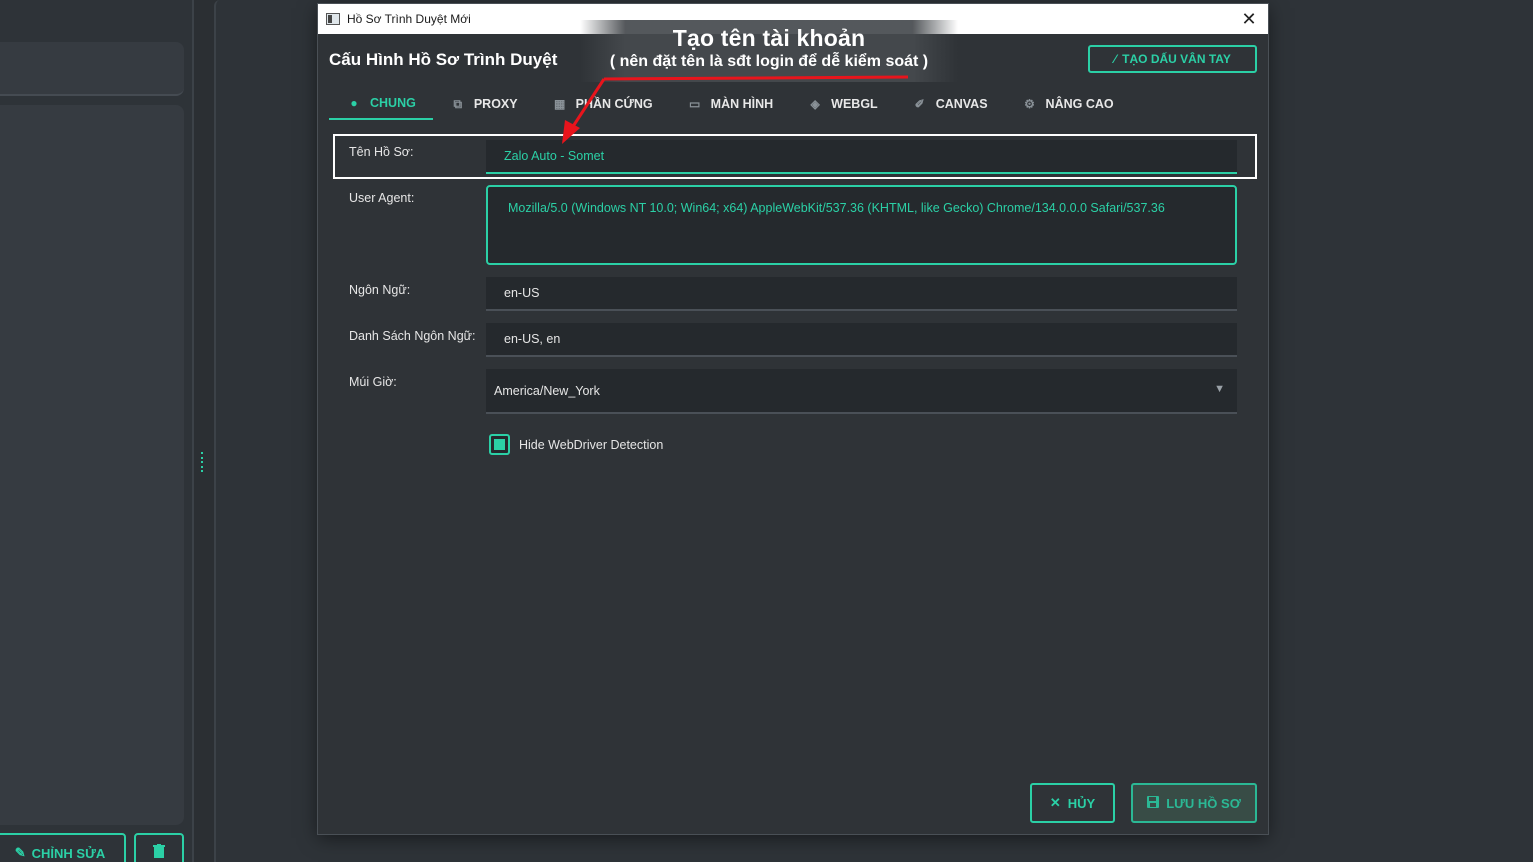 This screenshot has width=1533, height=862. Describe the element at coordinates (1153, 803) in the screenshot. I see `save-icon` at that location.